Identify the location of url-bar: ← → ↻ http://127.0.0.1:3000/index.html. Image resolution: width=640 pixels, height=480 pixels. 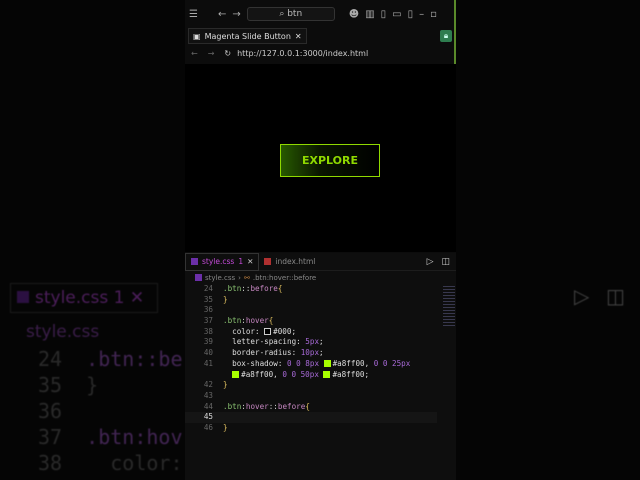
(320, 53).